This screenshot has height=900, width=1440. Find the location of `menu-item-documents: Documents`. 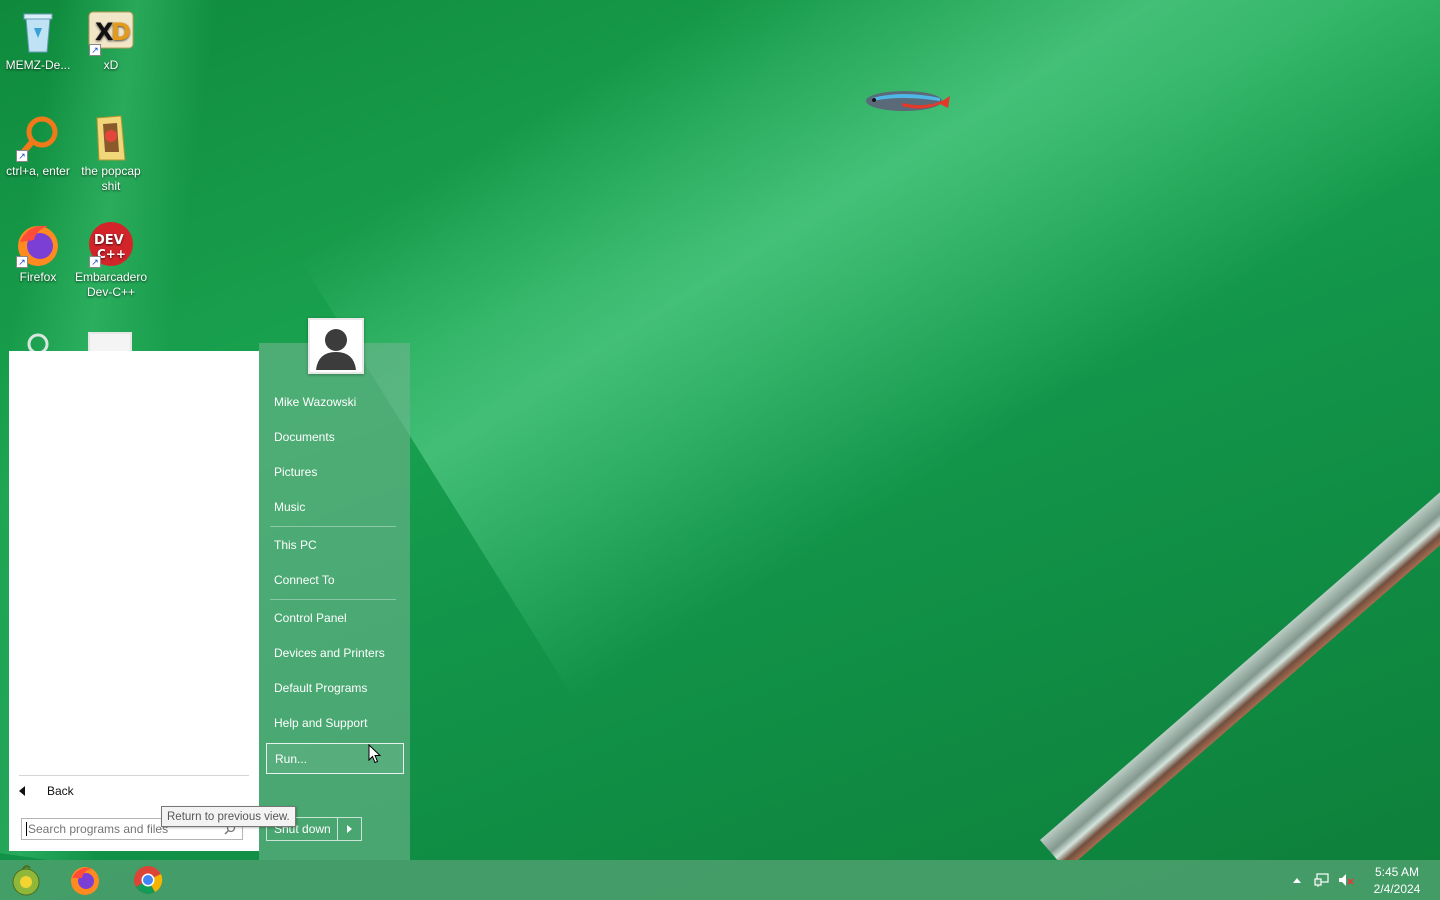

menu-item-documents: Documents is located at coordinates (335, 437).